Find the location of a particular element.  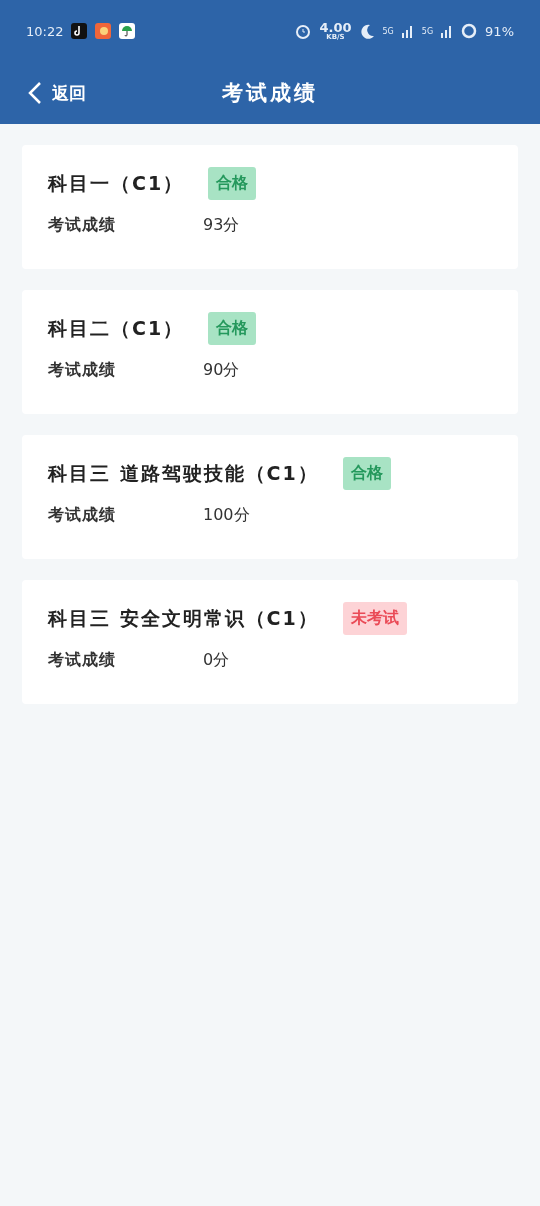

subject-name: 科目三 安全文明常识（C1） is located at coordinates (183, 618).